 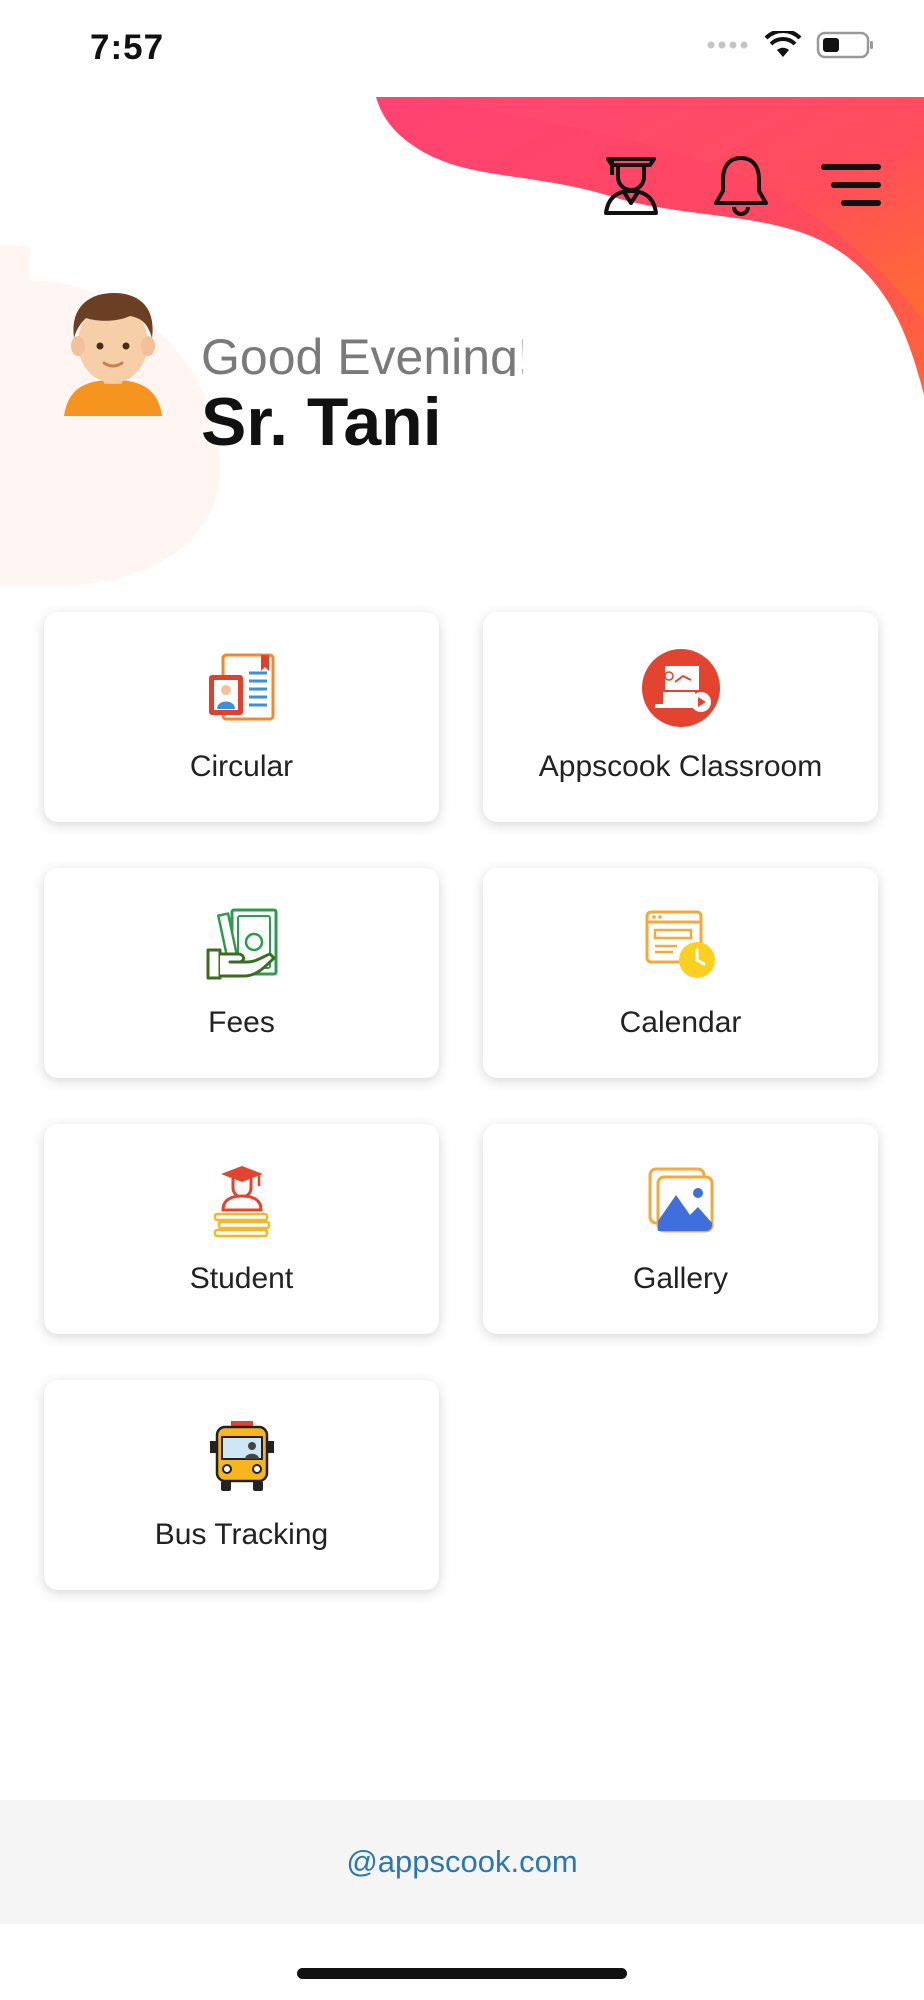 I want to click on user-name: Sr. Tani, so click(x=320, y=422).